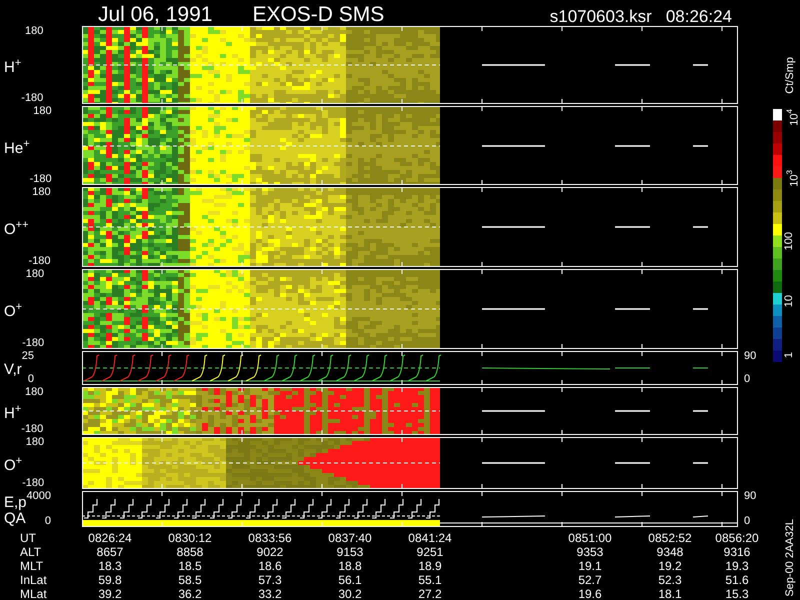  I want to click on table-value: 52.7, so click(590, 580).